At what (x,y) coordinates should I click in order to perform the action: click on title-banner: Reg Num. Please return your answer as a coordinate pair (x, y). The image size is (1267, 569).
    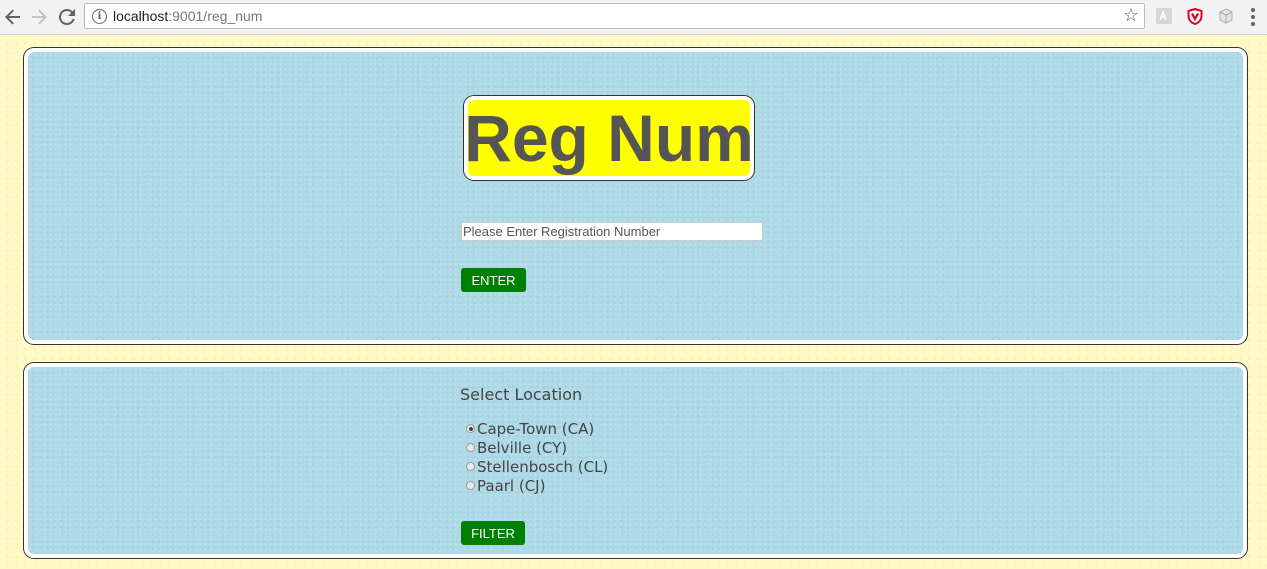
    Looking at the image, I should click on (609, 138).